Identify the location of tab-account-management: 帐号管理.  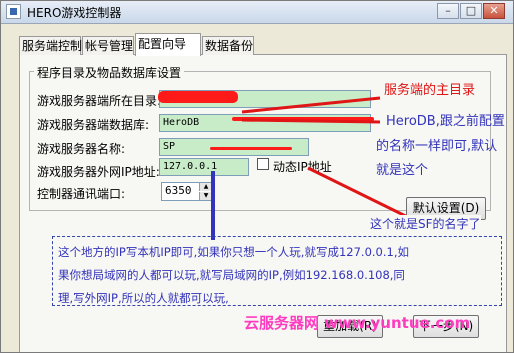
(108, 45).